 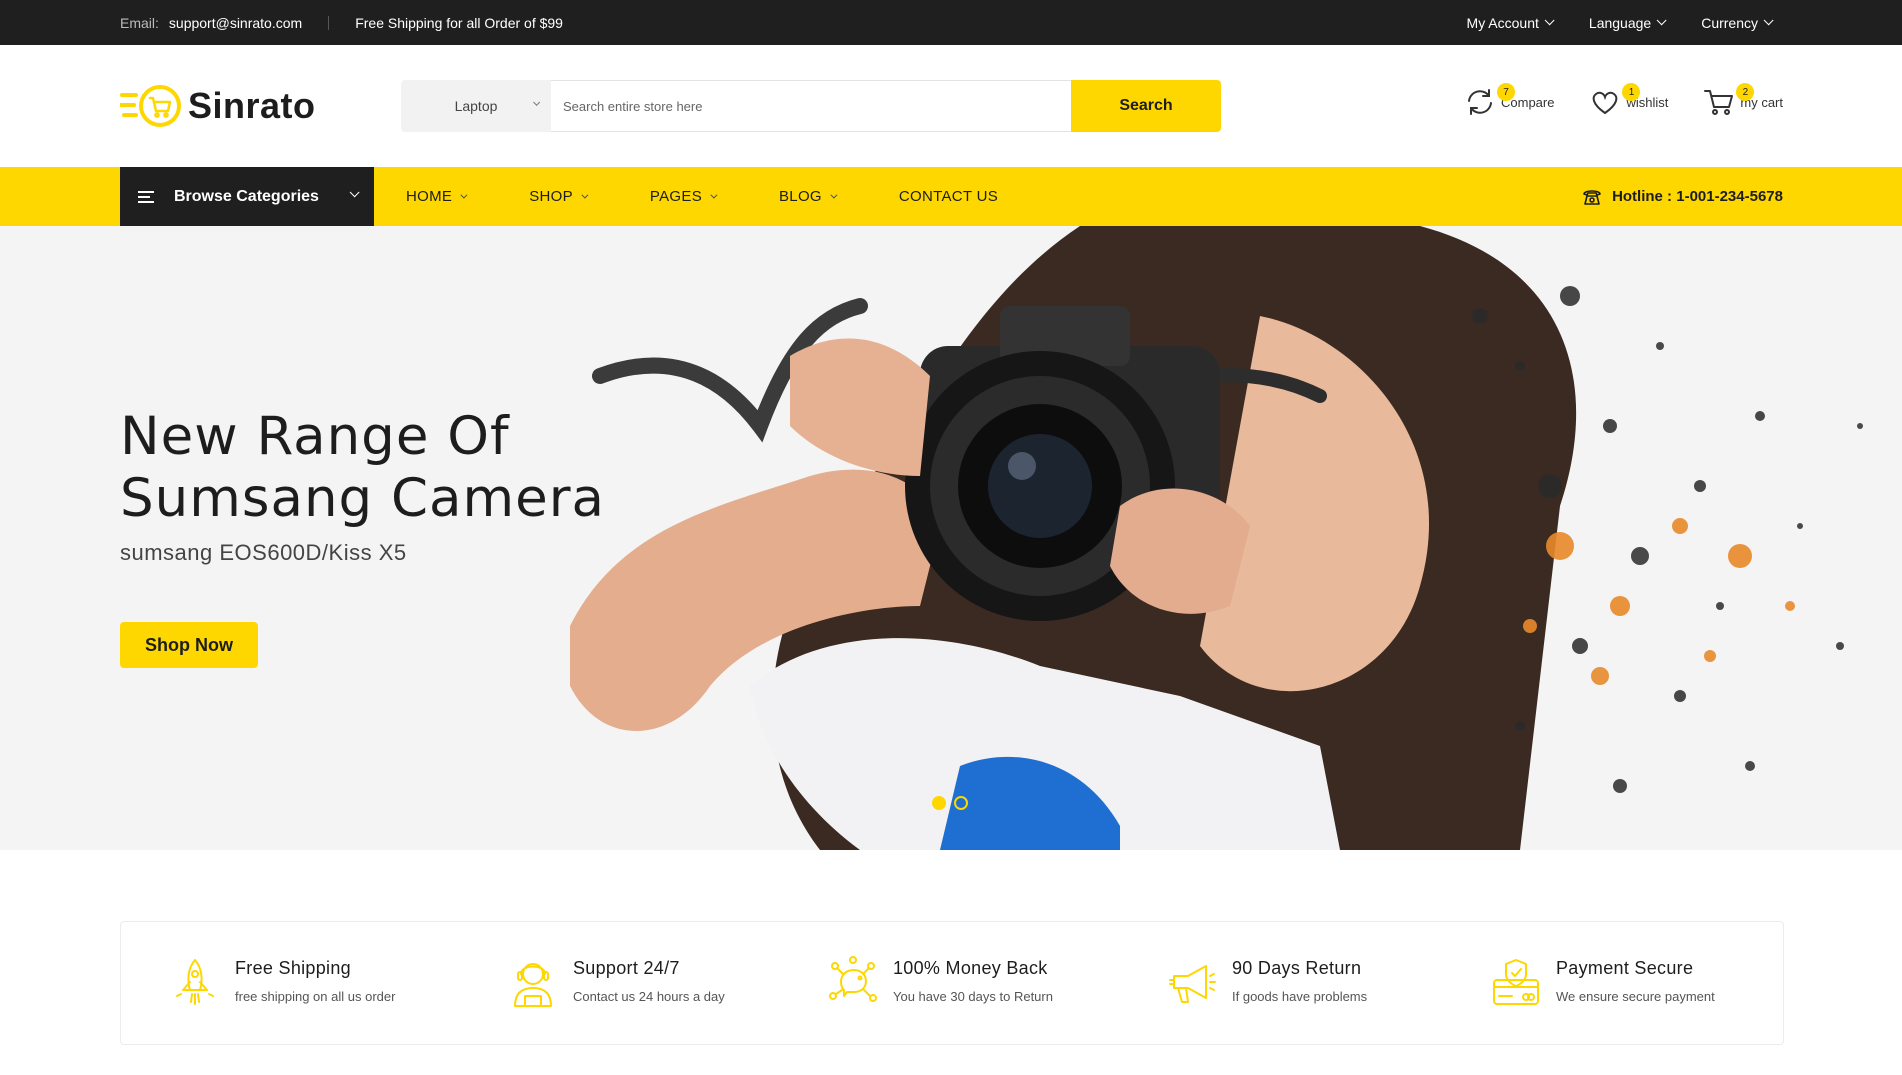 I want to click on feature-title: Free Shipping, so click(x=293, y=968).